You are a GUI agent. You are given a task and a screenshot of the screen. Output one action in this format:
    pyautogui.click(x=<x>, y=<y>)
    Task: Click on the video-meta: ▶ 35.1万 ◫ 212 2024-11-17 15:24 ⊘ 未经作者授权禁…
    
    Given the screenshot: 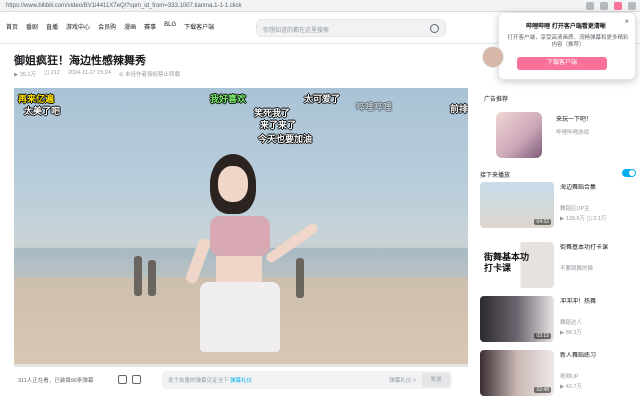 What is the action you would take?
    pyautogui.click(x=97, y=74)
    